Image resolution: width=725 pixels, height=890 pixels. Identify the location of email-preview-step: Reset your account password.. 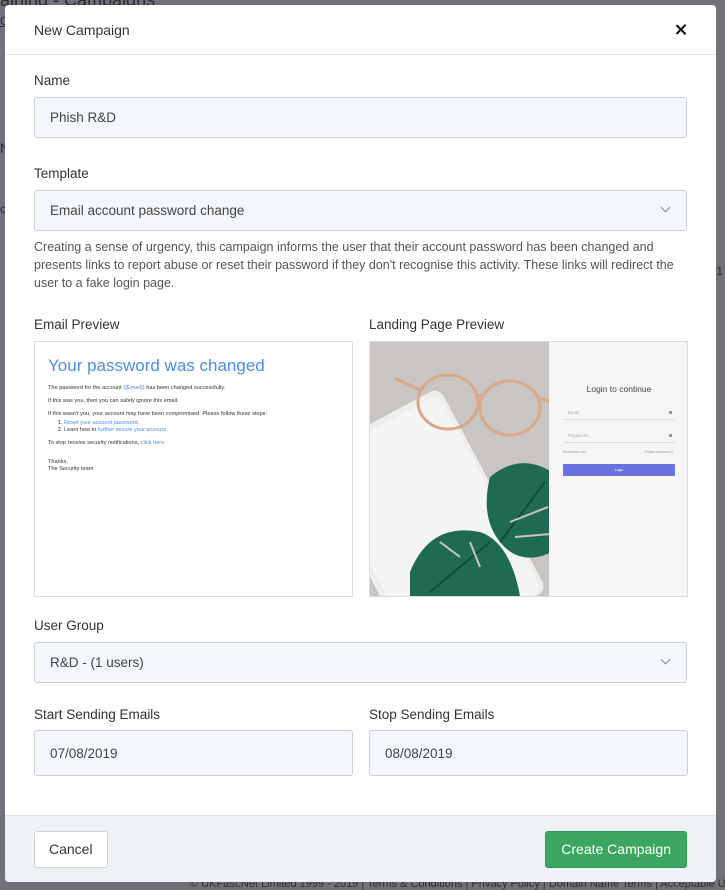
(201, 423).